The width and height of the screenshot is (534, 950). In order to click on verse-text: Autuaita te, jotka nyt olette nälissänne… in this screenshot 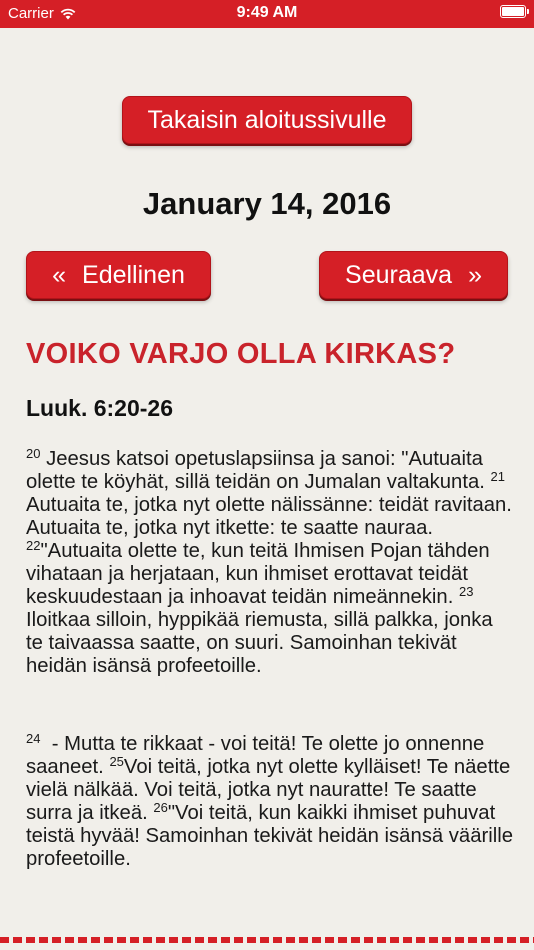, I will do `click(269, 516)`.